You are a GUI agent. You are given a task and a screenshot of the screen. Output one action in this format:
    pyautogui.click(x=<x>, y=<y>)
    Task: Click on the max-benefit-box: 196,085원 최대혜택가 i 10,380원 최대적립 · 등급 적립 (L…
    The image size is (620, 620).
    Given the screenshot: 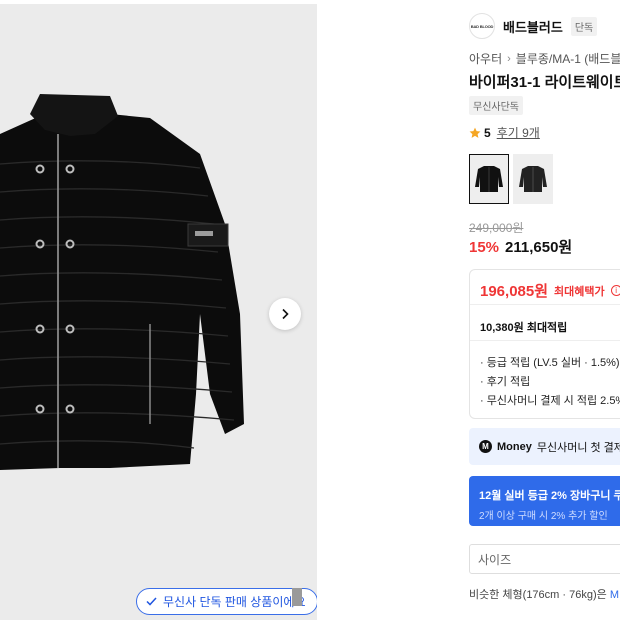 What is the action you would take?
    pyautogui.click(x=544, y=344)
    